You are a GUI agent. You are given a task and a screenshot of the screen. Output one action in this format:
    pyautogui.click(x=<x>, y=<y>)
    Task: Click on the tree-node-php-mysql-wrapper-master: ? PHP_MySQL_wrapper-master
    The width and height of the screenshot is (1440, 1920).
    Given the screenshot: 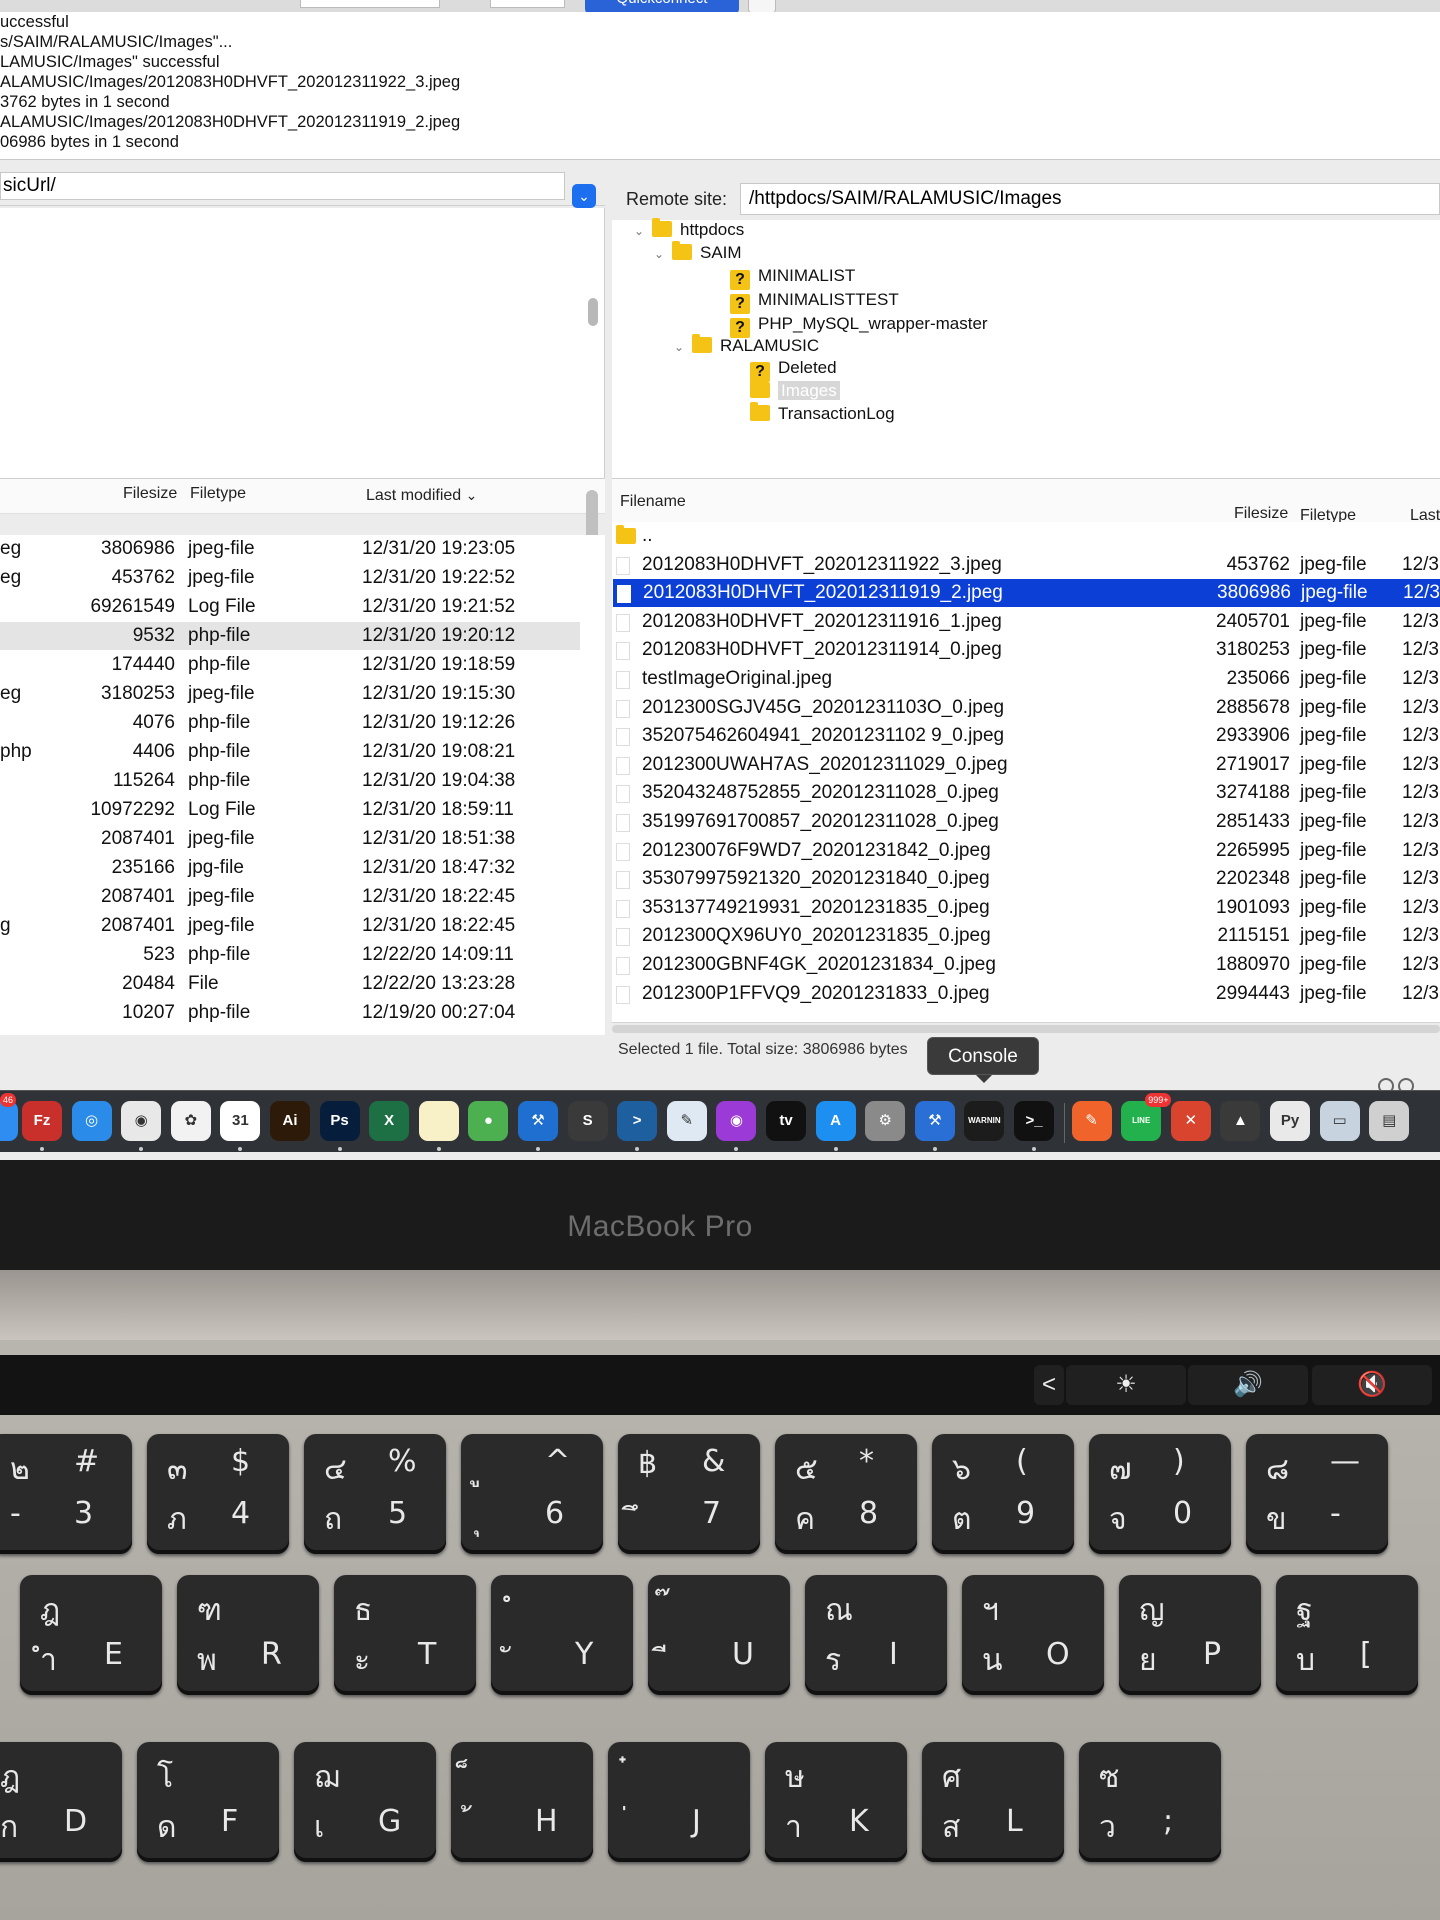 What is the action you would take?
    pyautogui.click(x=859, y=325)
    